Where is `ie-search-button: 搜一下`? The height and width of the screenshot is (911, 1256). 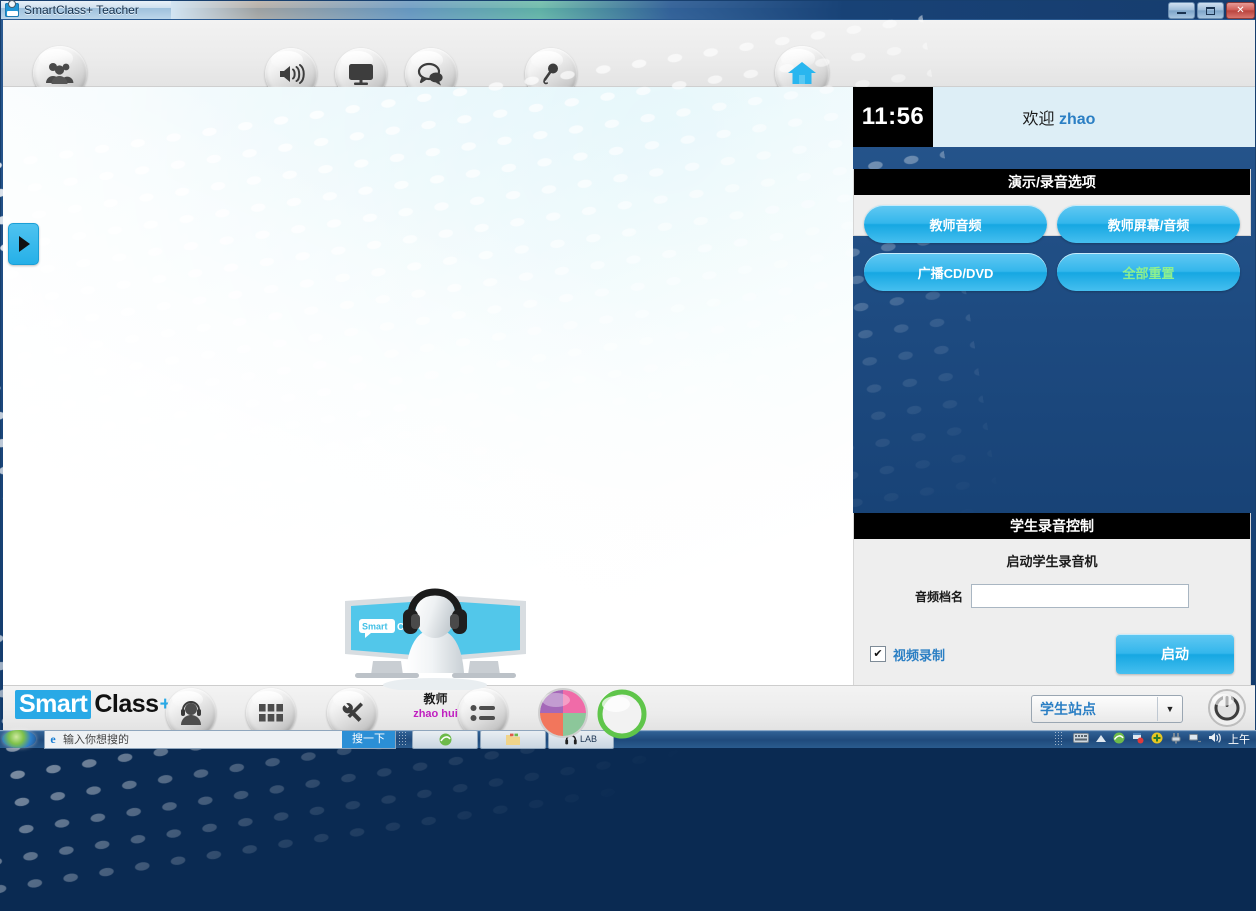
ie-search-button: 搜一下 is located at coordinates (368, 739).